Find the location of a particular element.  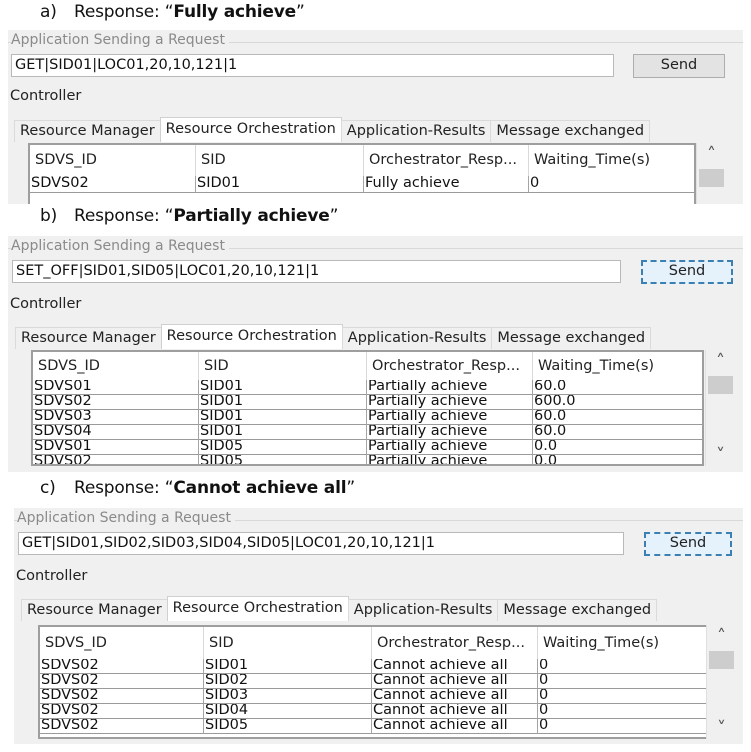

caption-label: b) is located at coordinates (49, 216).